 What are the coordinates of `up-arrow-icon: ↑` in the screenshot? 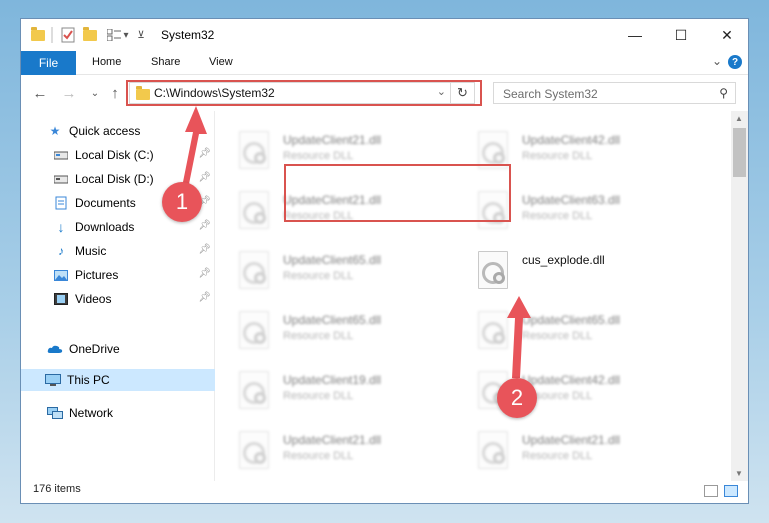 It's located at (115, 93).